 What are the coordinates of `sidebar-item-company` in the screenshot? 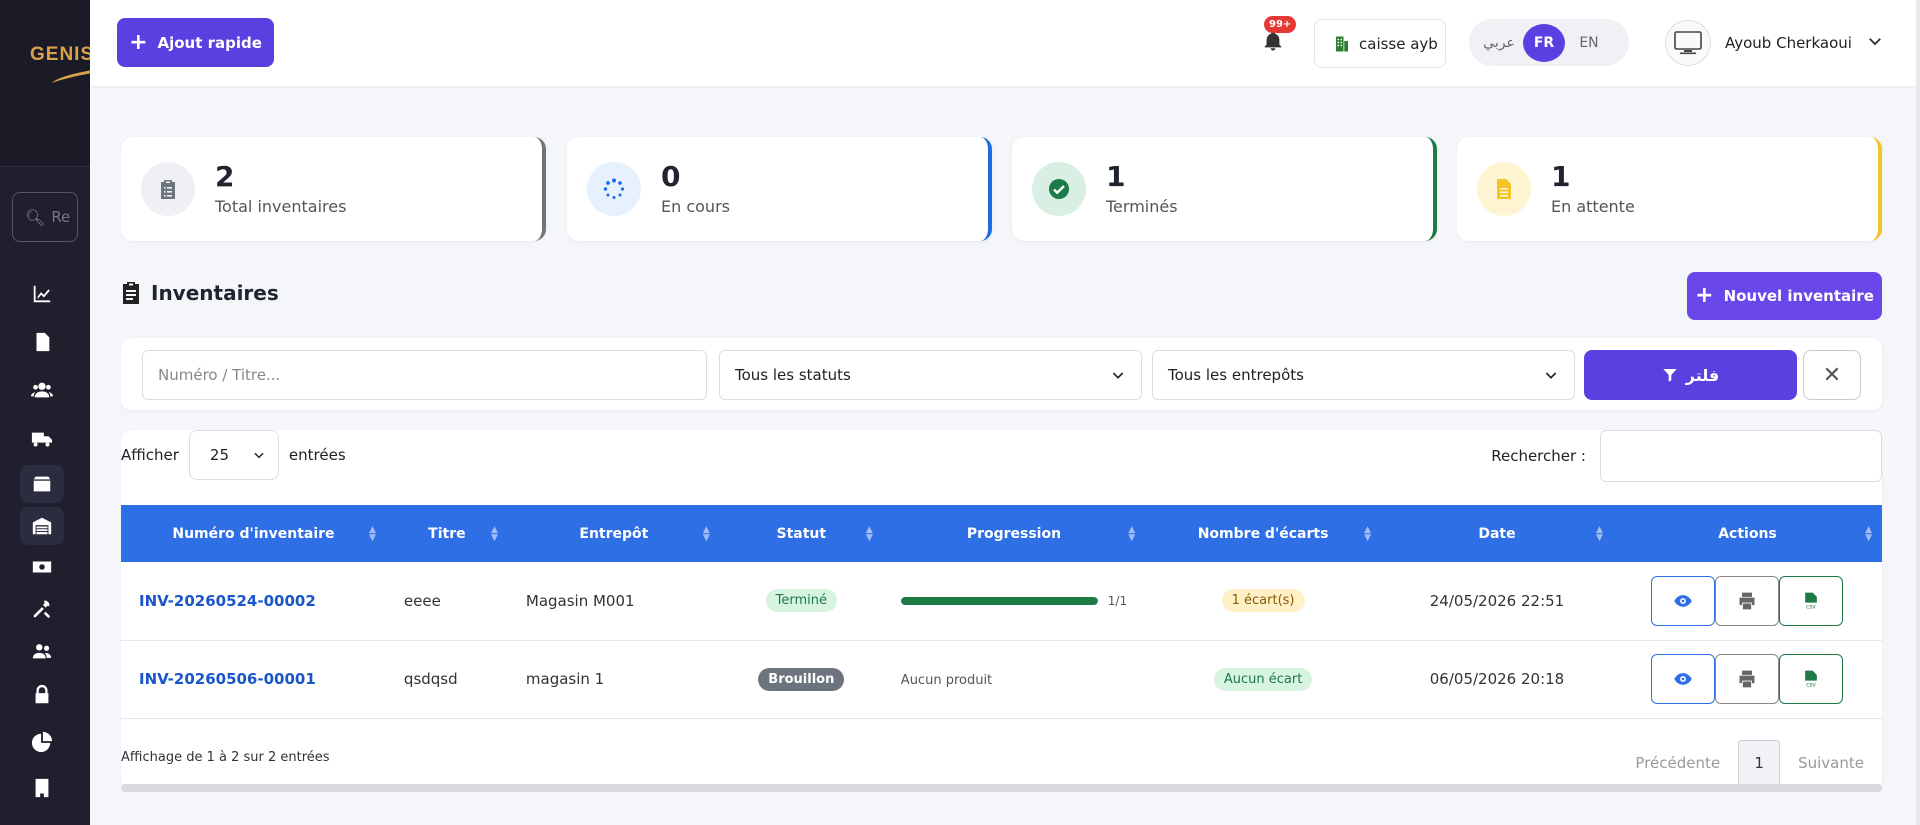 It's located at (42, 788).